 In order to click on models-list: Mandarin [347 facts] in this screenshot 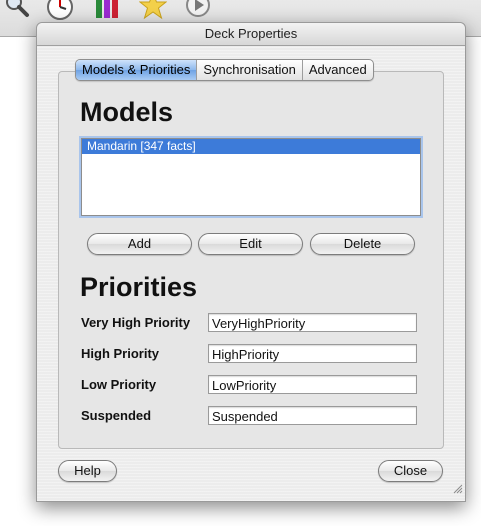, I will do `click(251, 177)`.